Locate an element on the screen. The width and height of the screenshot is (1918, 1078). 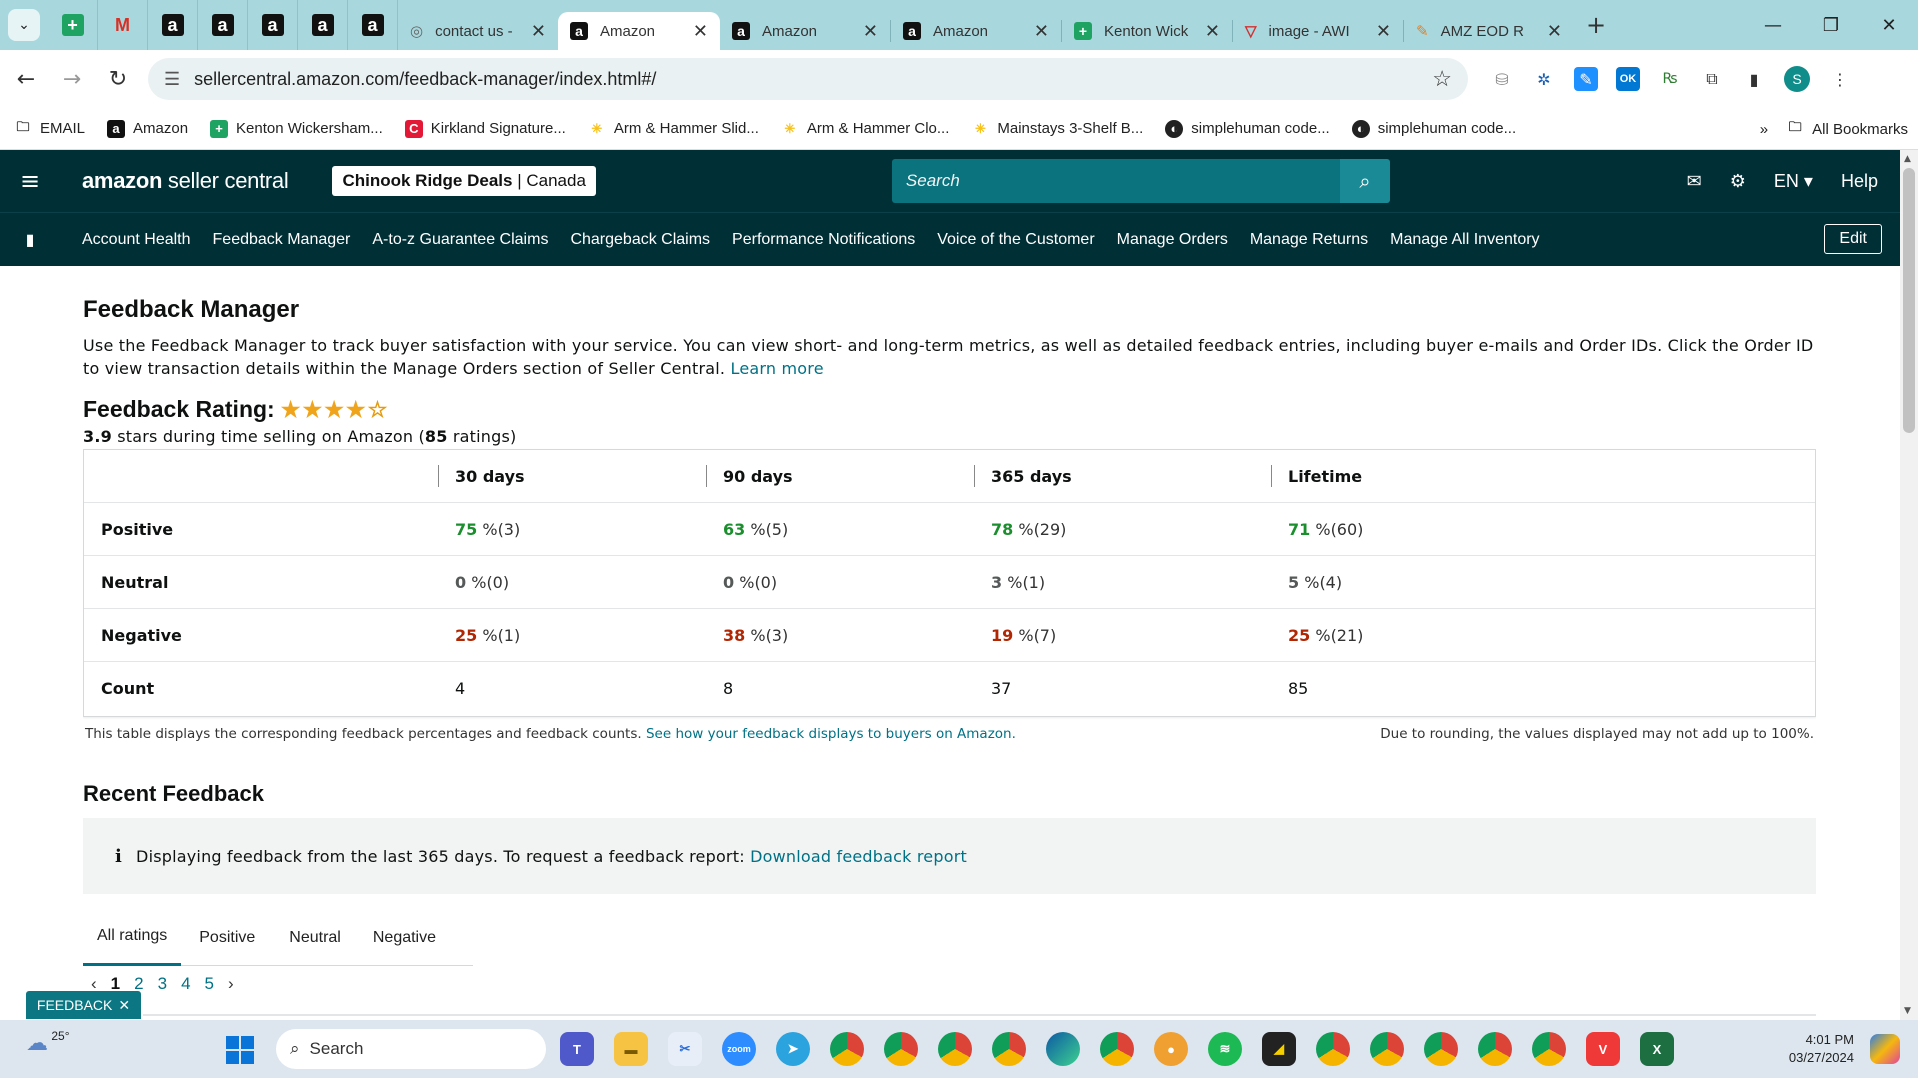
bookmark-email: 🗀 EMAIL is located at coordinates (49, 128).